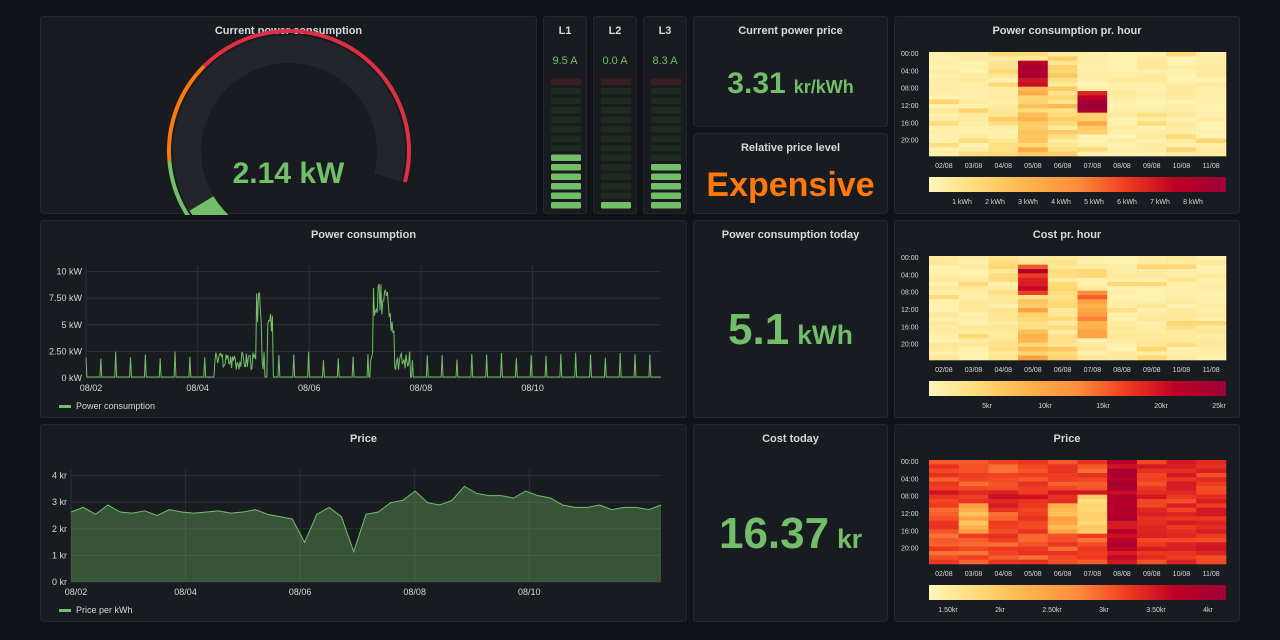 This screenshot has height=640, width=1280. I want to click on x-axis-label: 05/08, so click(1033, 166).